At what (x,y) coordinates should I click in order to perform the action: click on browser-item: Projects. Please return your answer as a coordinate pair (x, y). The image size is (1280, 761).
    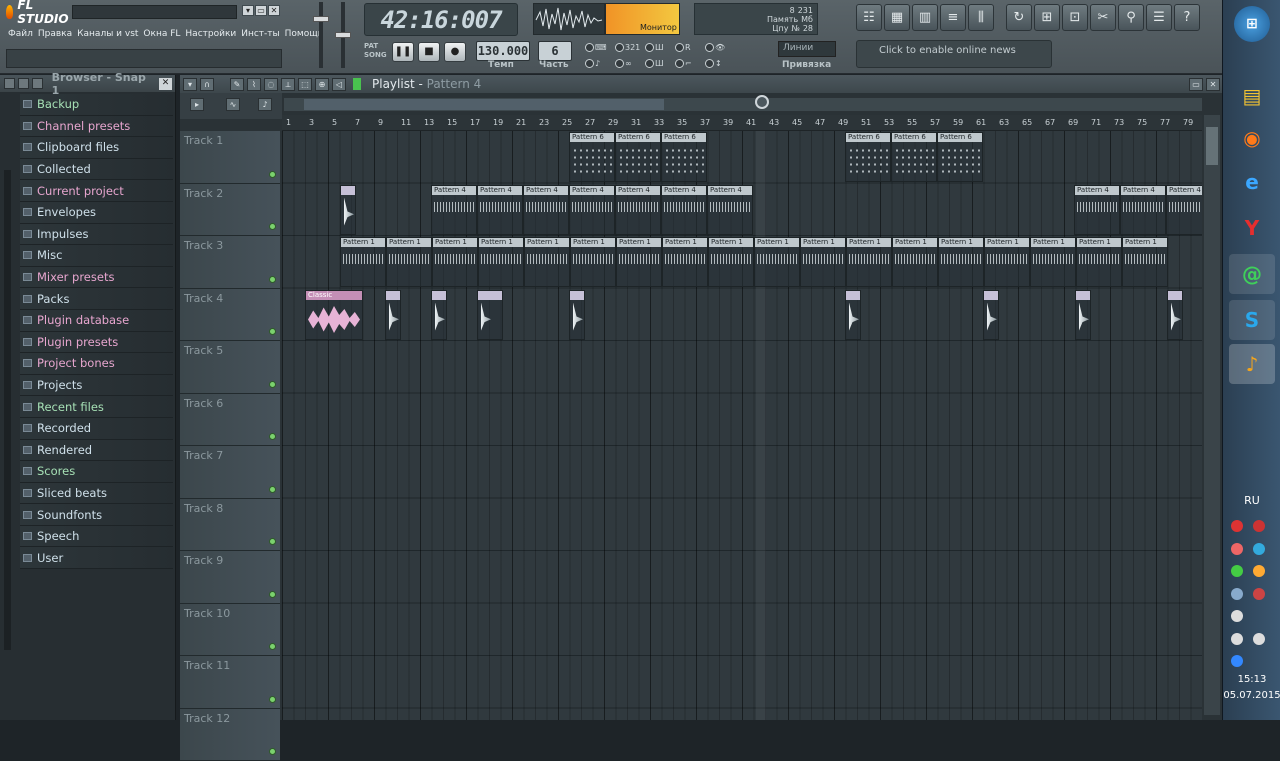
    Looking at the image, I should click on (96, 386).